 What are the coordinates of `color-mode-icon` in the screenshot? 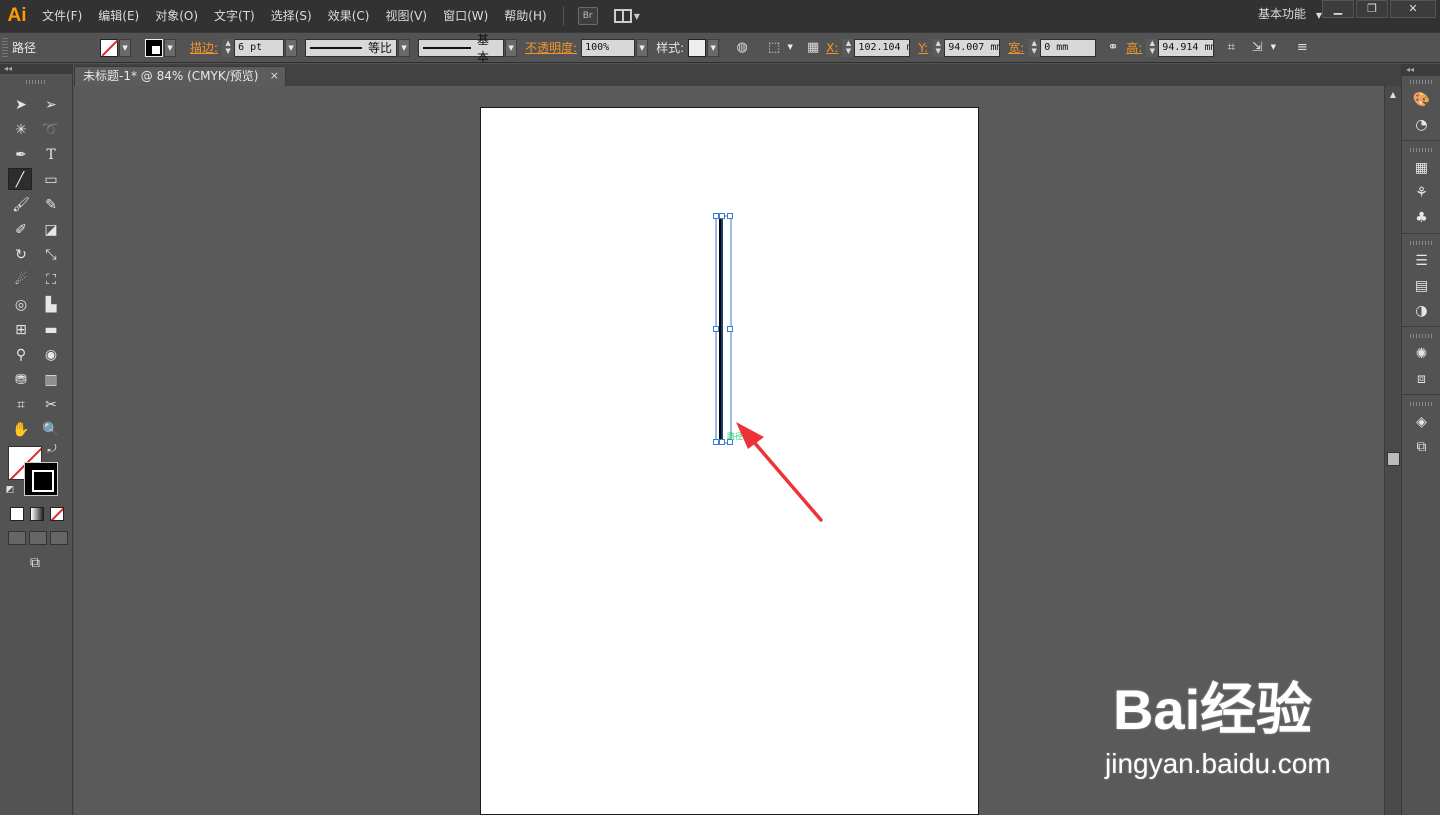 It's located at (17, 514).